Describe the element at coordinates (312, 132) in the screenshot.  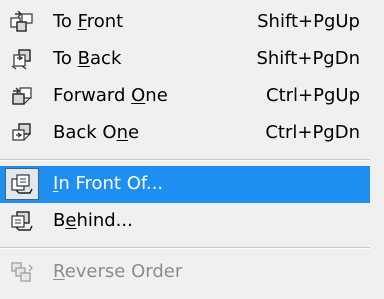
I see `shortcut-label: Ctrl+PgDn` at that location.